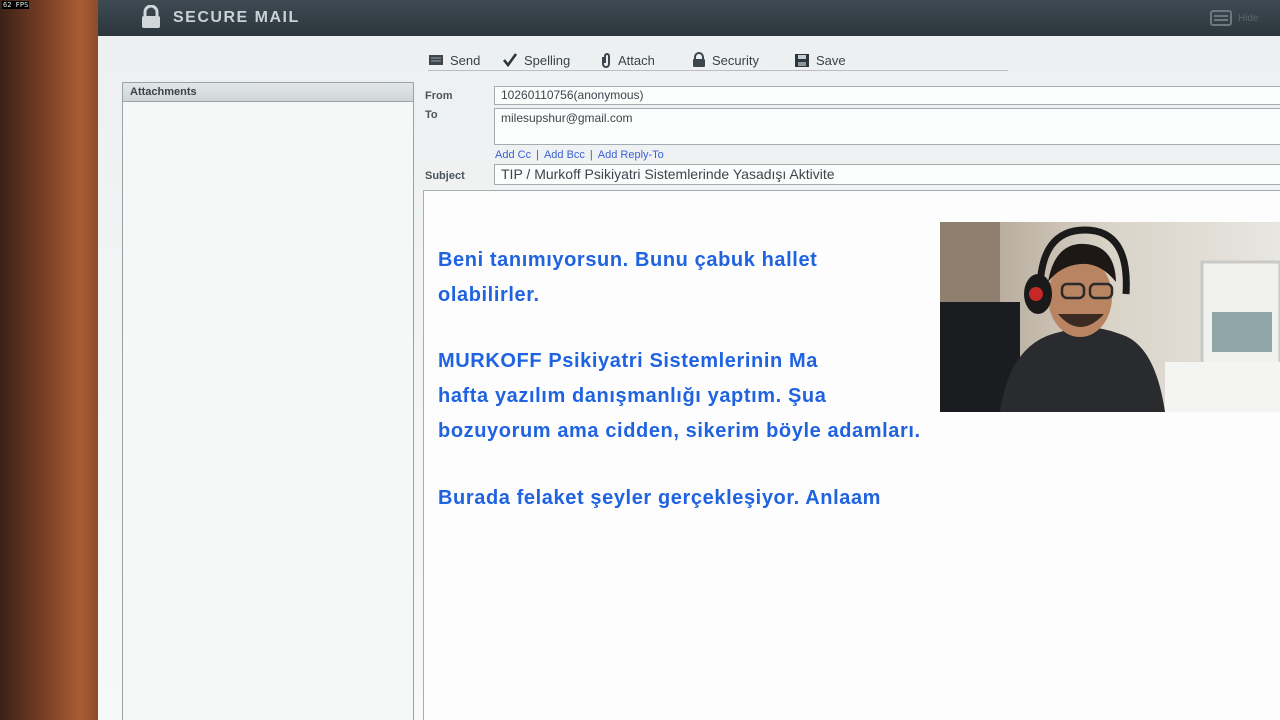 The height and width of the screenshot is (720, 1280). I want to click on to-field: milesupshur@gmail.com, so click(887, 126).